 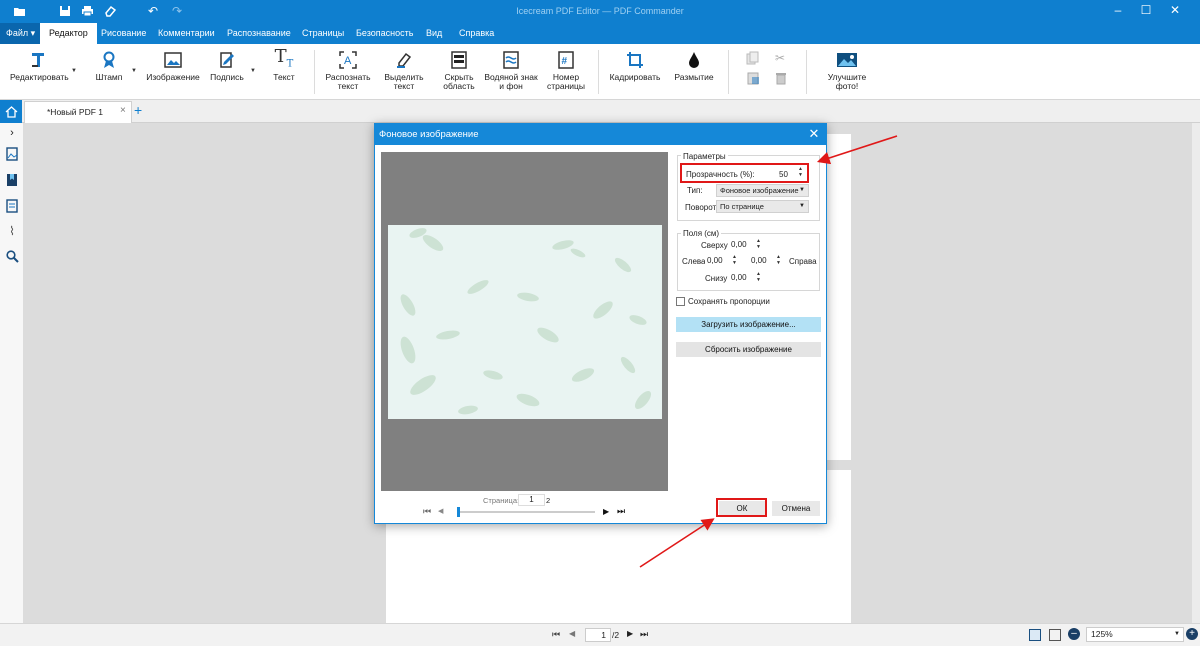 What do you see at coordinates (12, 133) in the screenshot?
I see `expand-sidebar-icon: ›` at bounding box center [12, 133].